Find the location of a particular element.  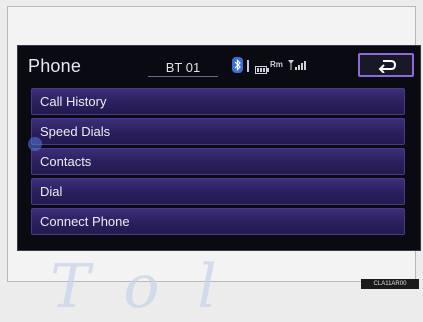

watermark: Tol is located at coordinates (152, 287).